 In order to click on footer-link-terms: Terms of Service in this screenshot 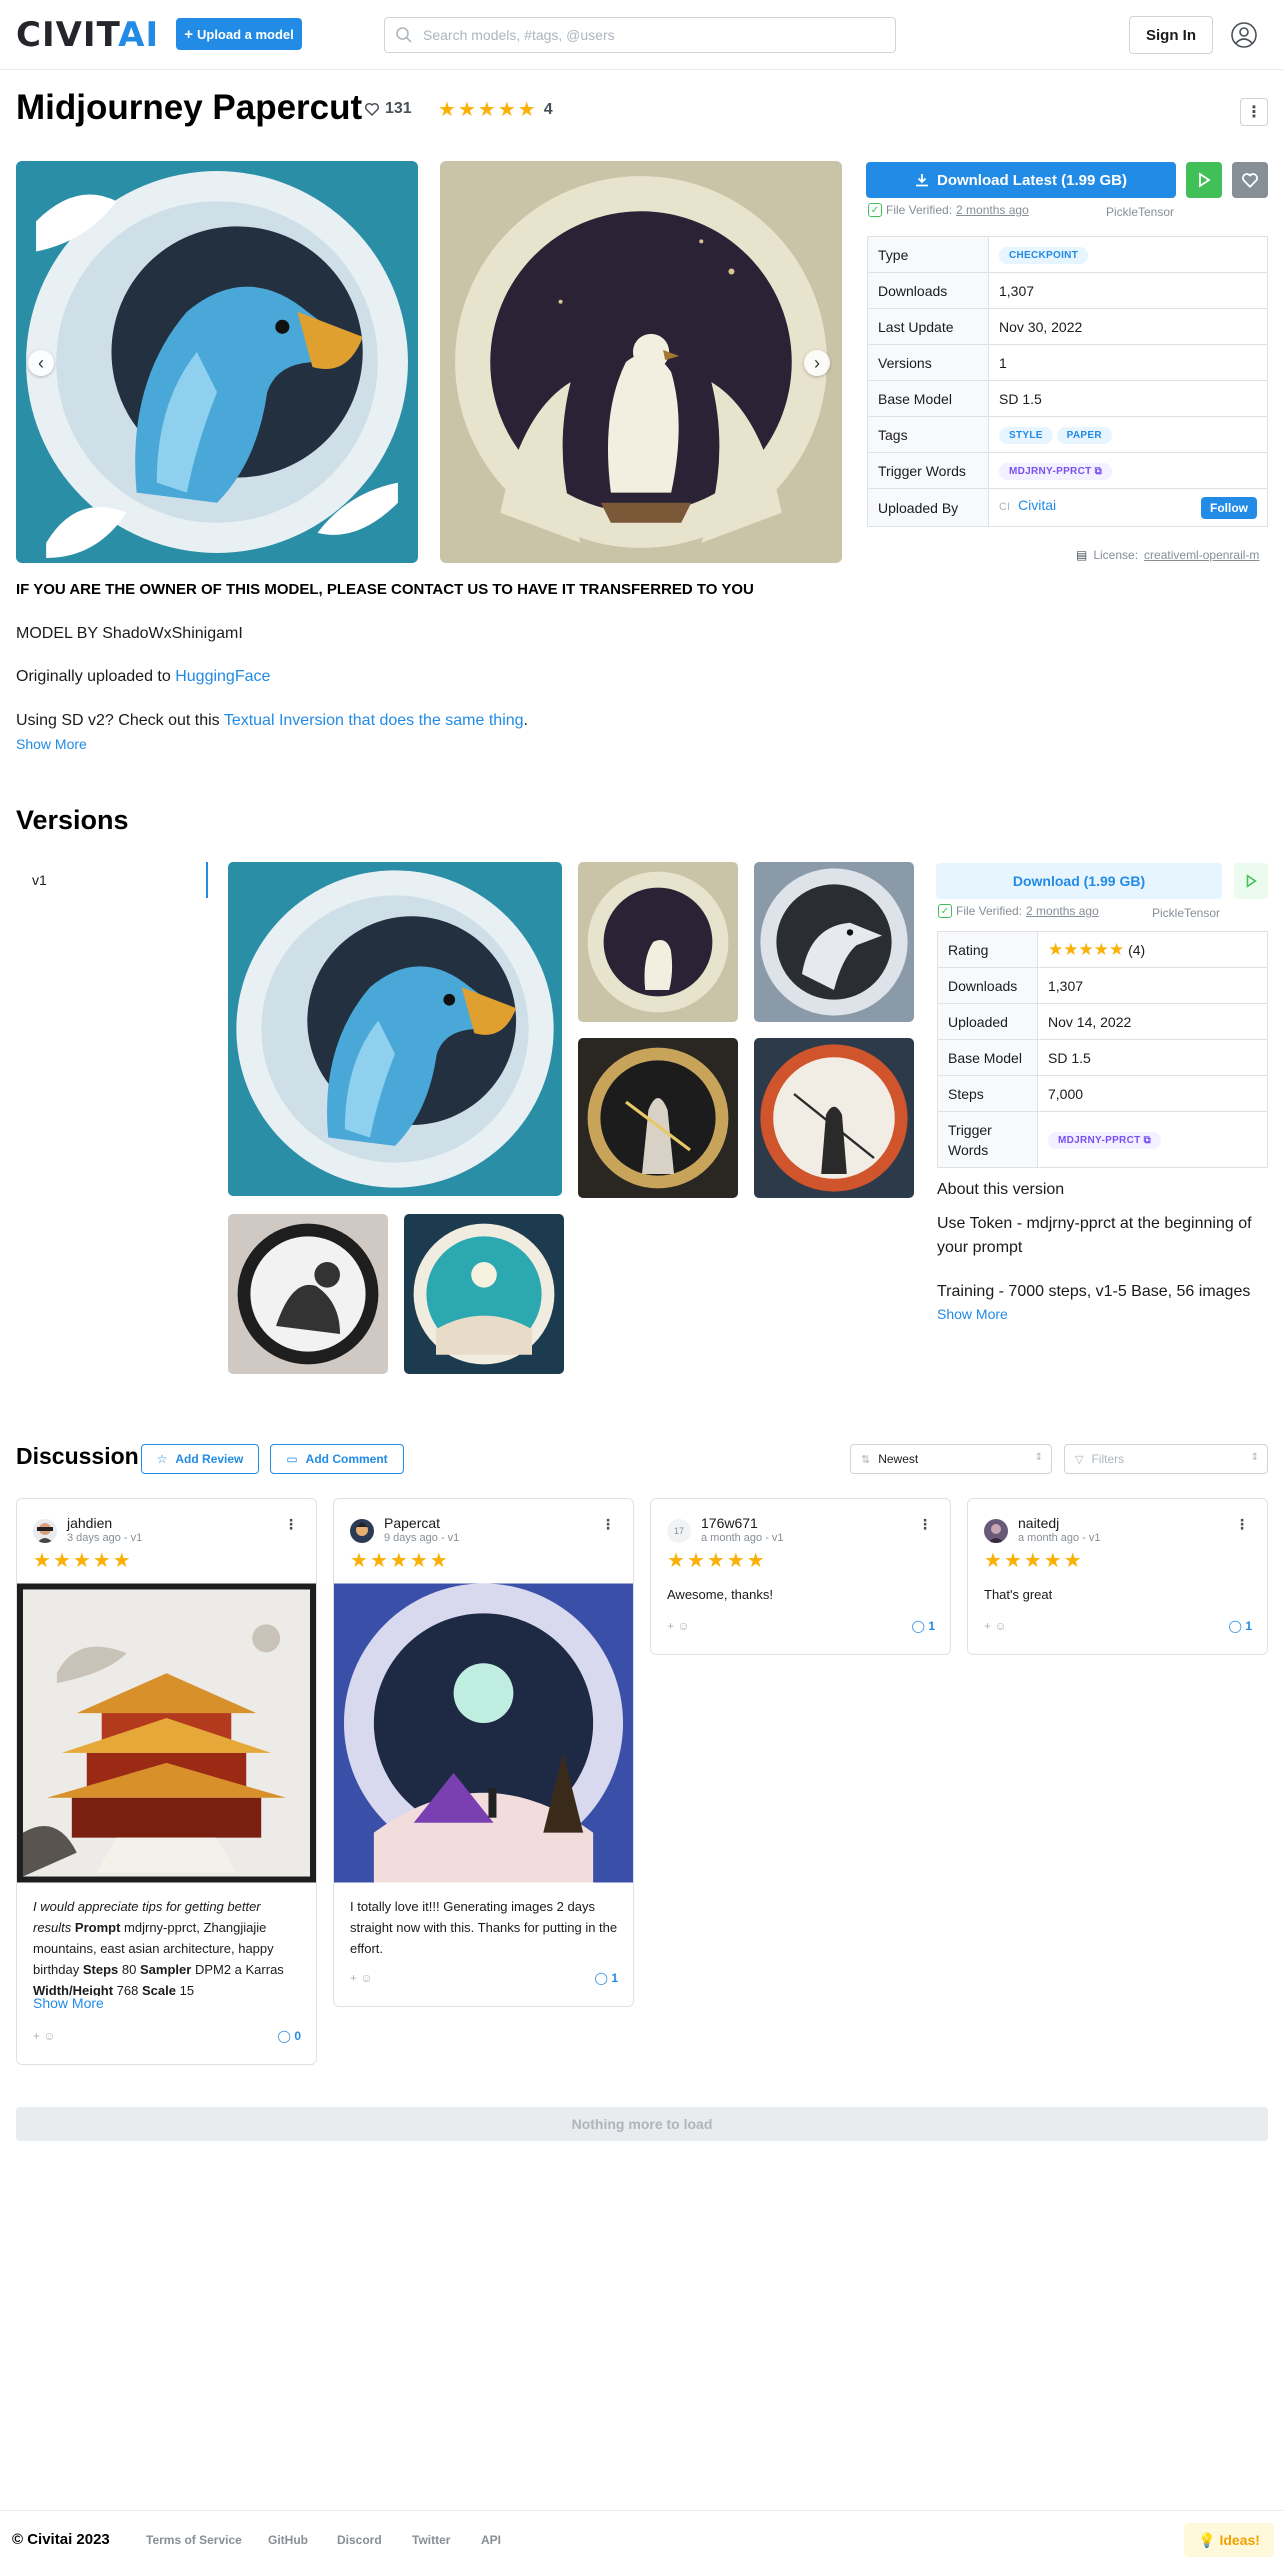, I will do `click(194, 2540)`.